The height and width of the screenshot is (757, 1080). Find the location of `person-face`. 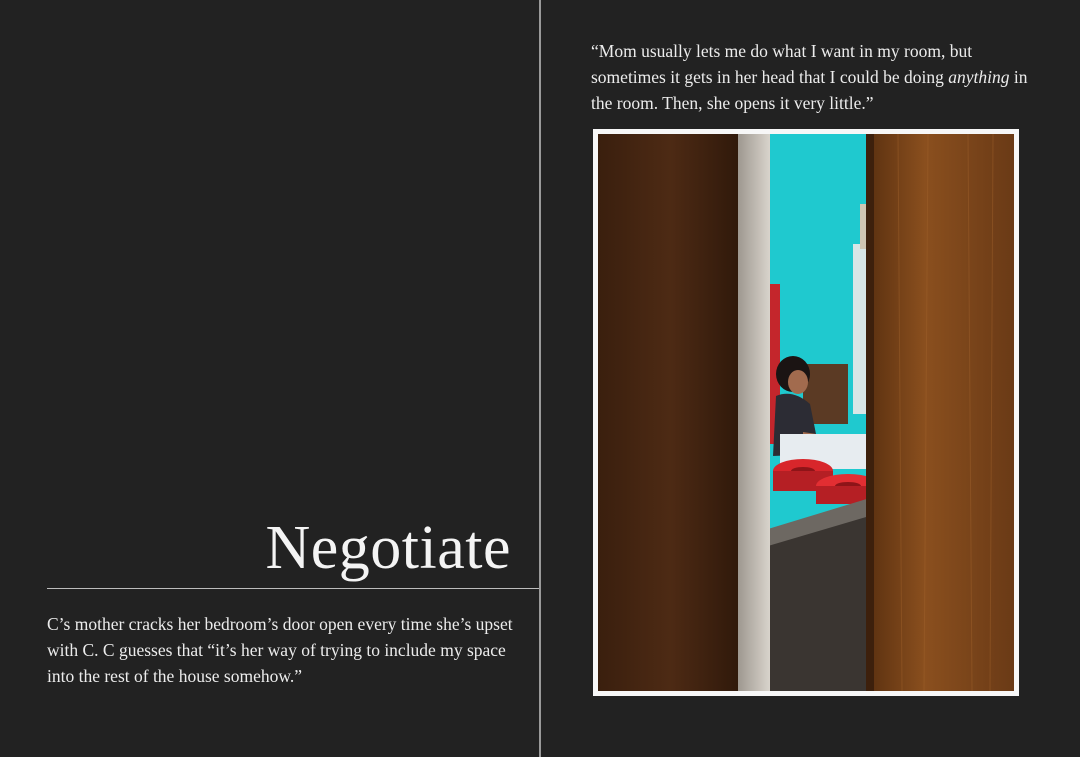

person-face is located at coordinates (798, 382).